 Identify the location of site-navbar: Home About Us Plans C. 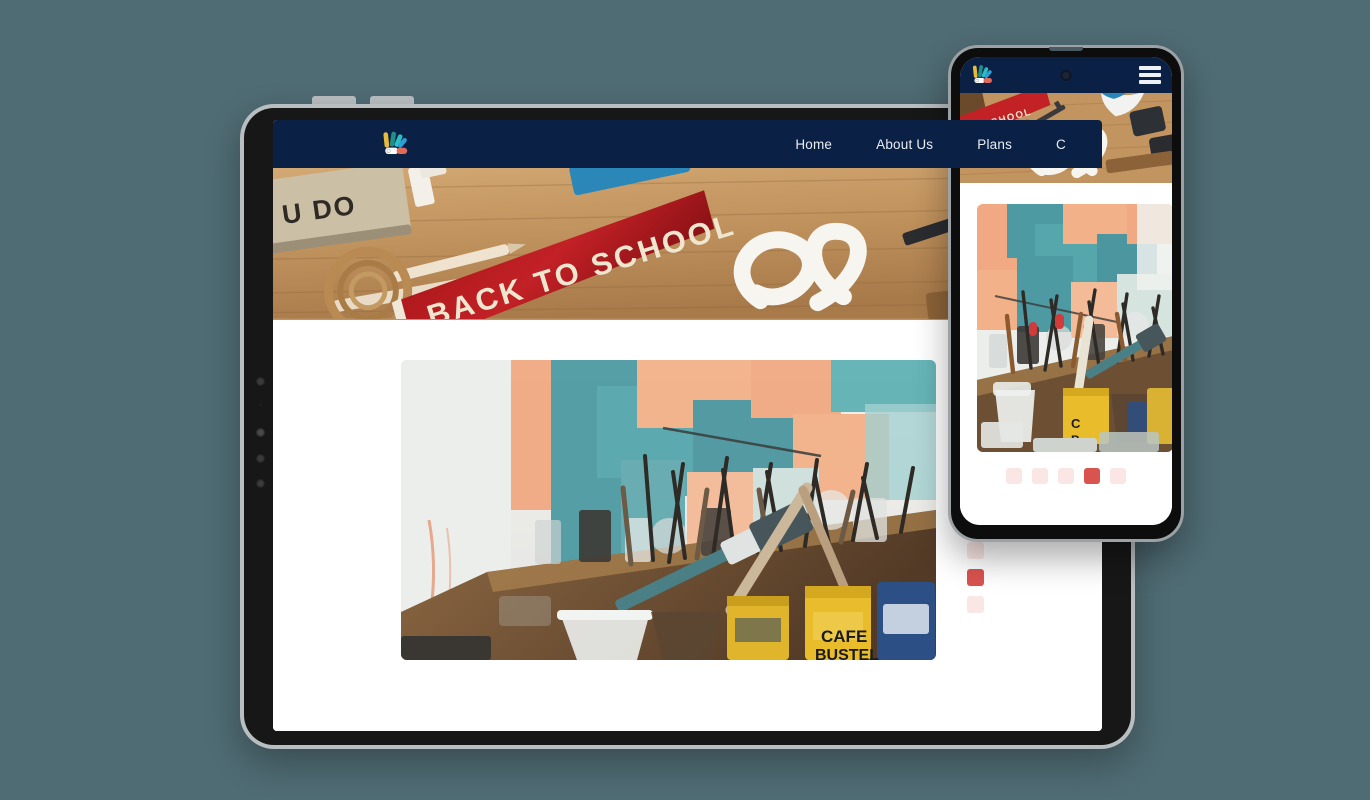
(687, 144).